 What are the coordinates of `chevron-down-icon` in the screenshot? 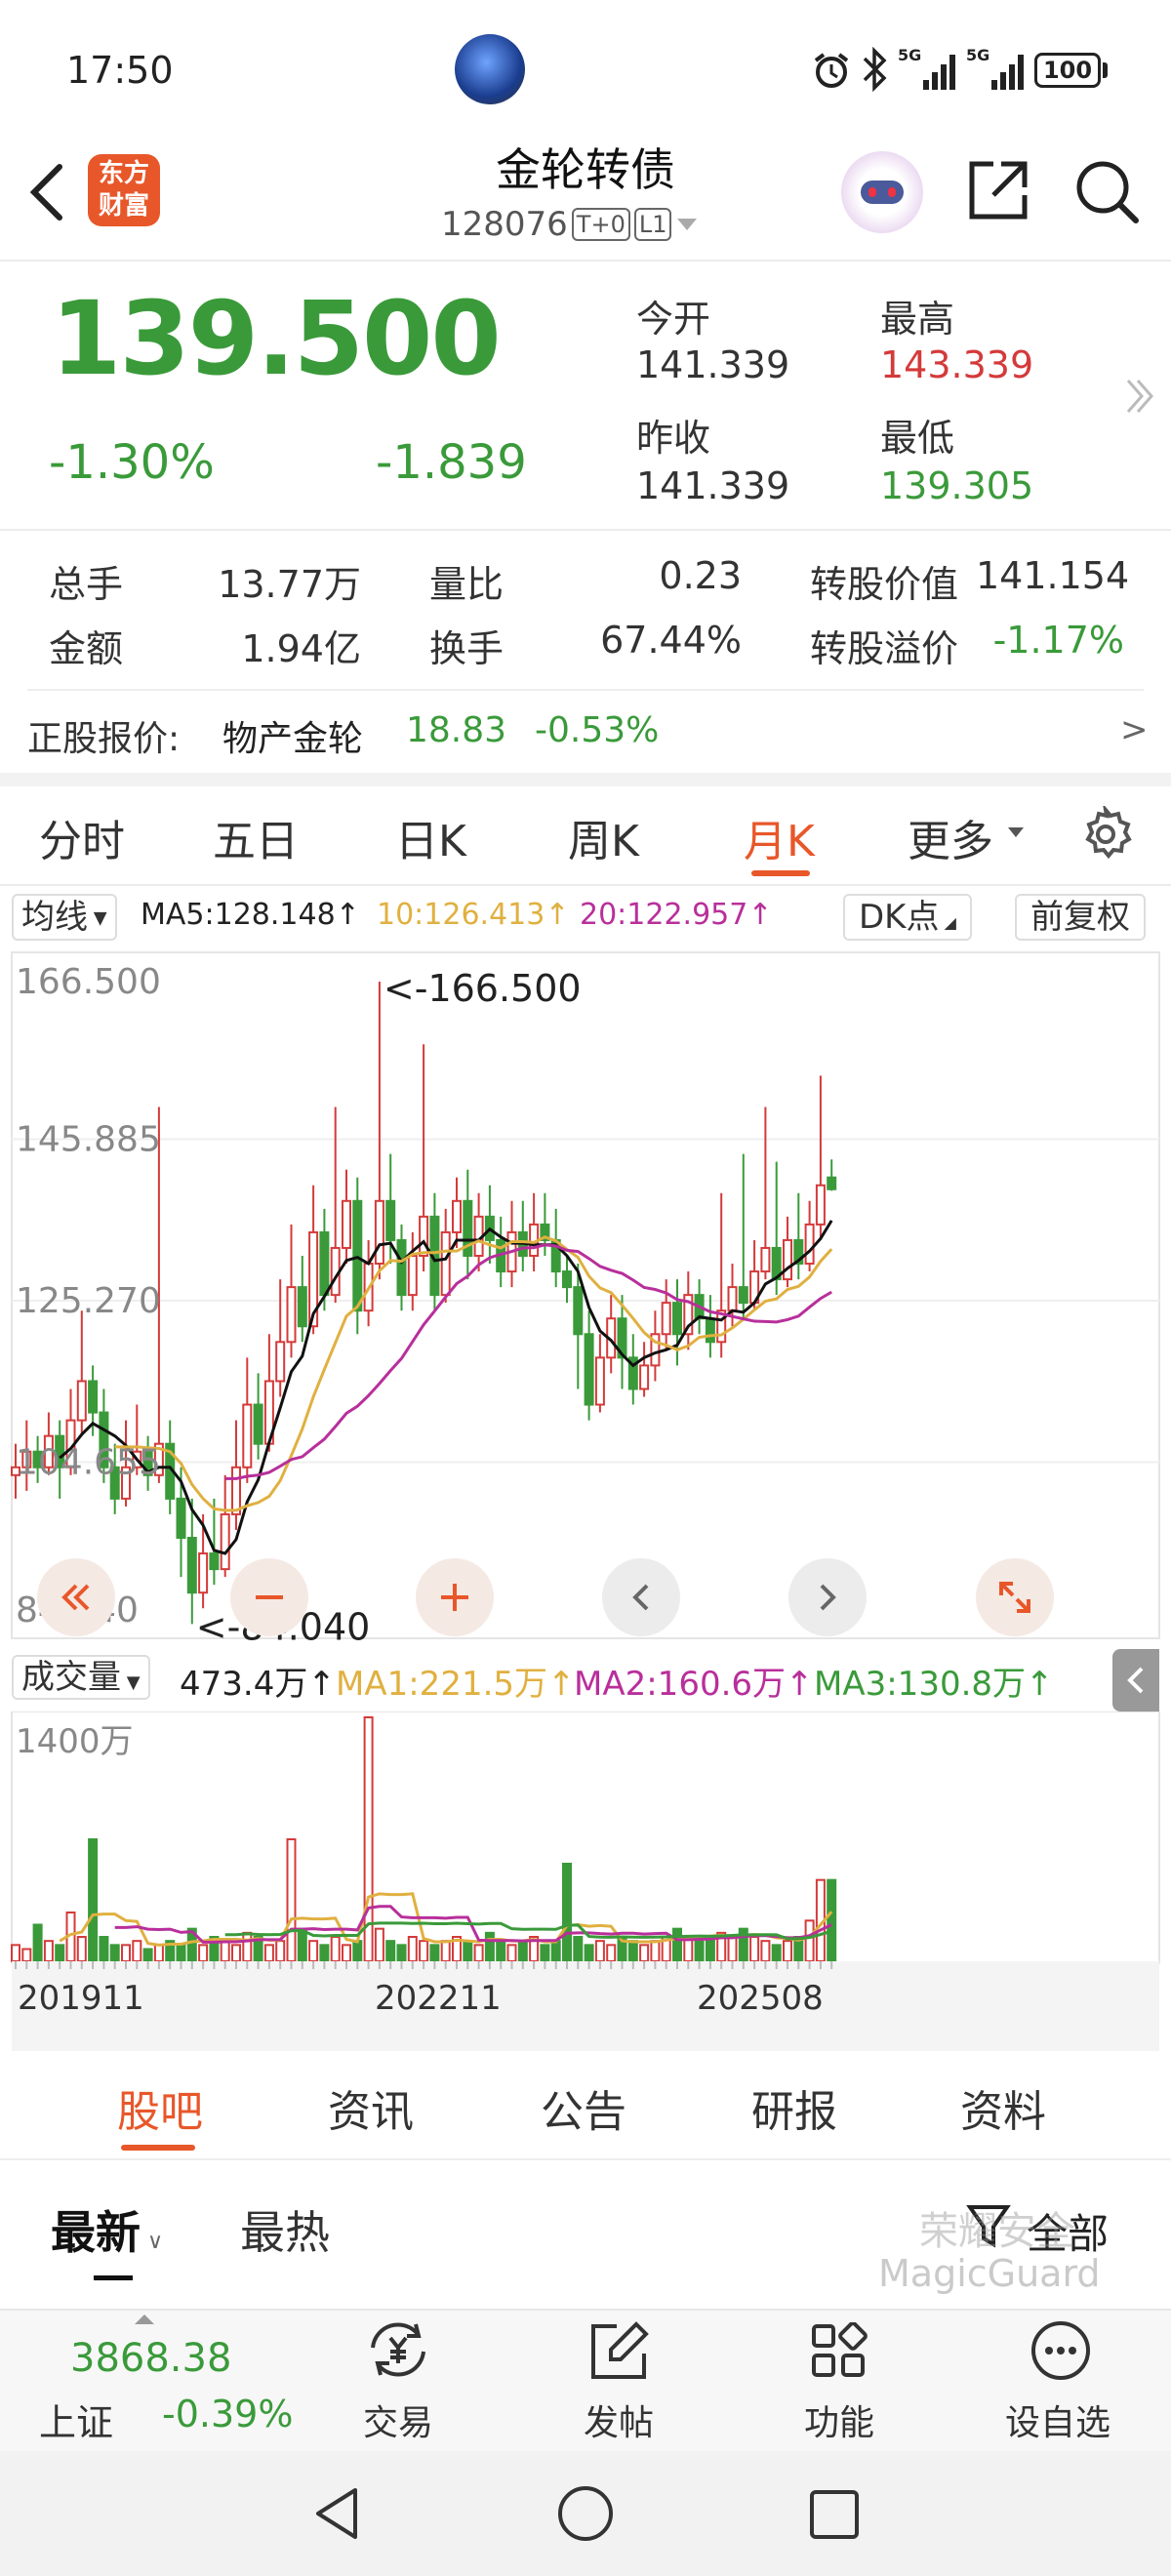 It's located at (687, 224).